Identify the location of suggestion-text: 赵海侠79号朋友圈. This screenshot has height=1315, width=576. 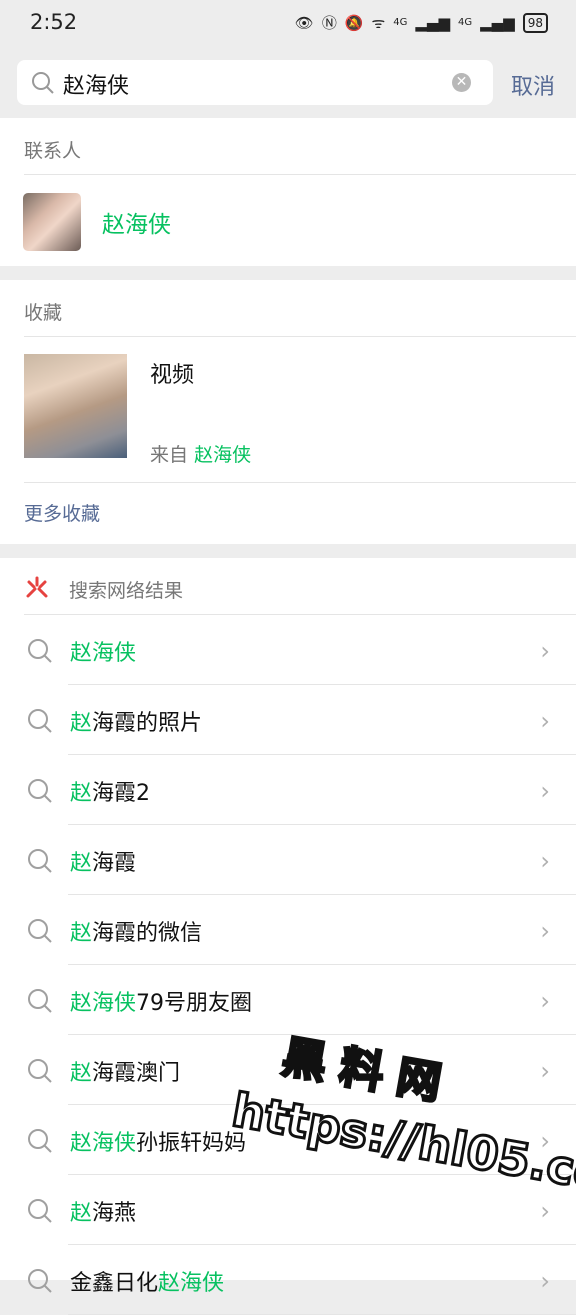
(161, 1001).